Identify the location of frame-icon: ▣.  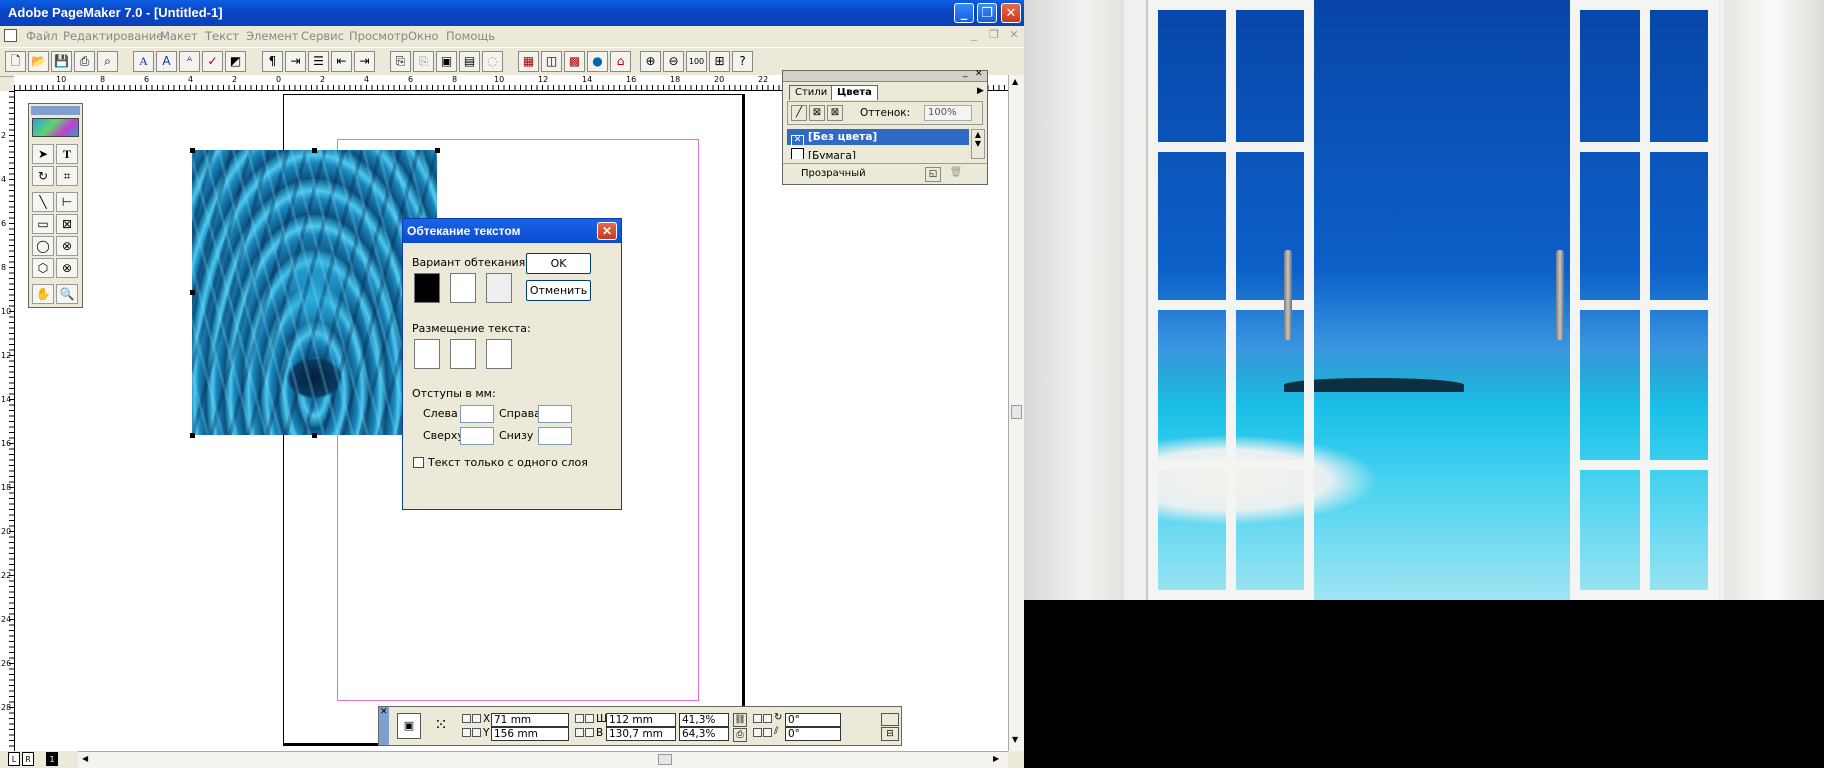
(446, 61).